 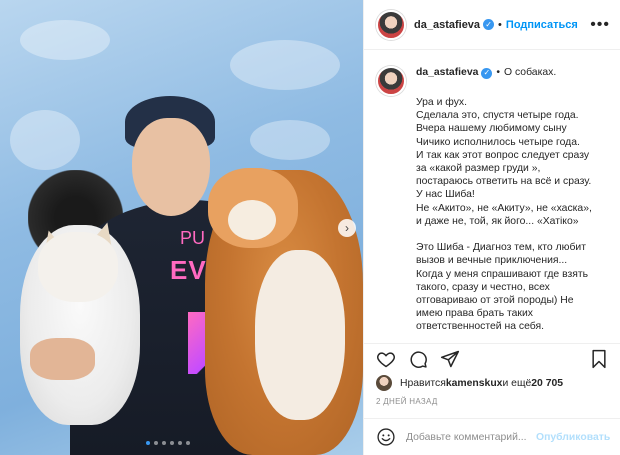 What do you see at coordinates (502, 274) in the screenshot?
I see `caption-line: Когда у меня спрашивают где взять` at bounding box center [502, 274].